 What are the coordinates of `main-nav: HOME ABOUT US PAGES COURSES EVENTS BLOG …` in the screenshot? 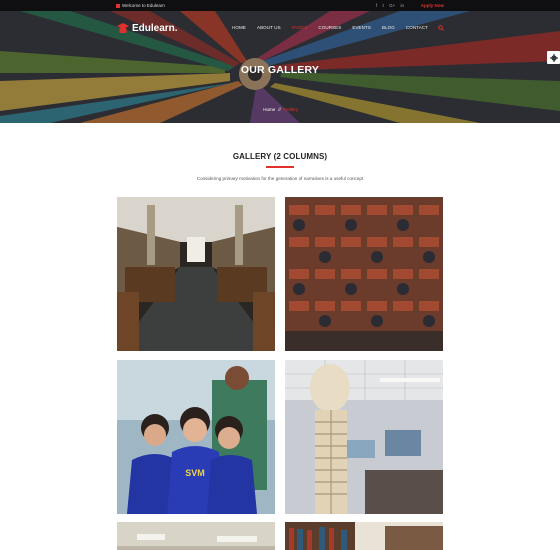 It's located at (332, 28).